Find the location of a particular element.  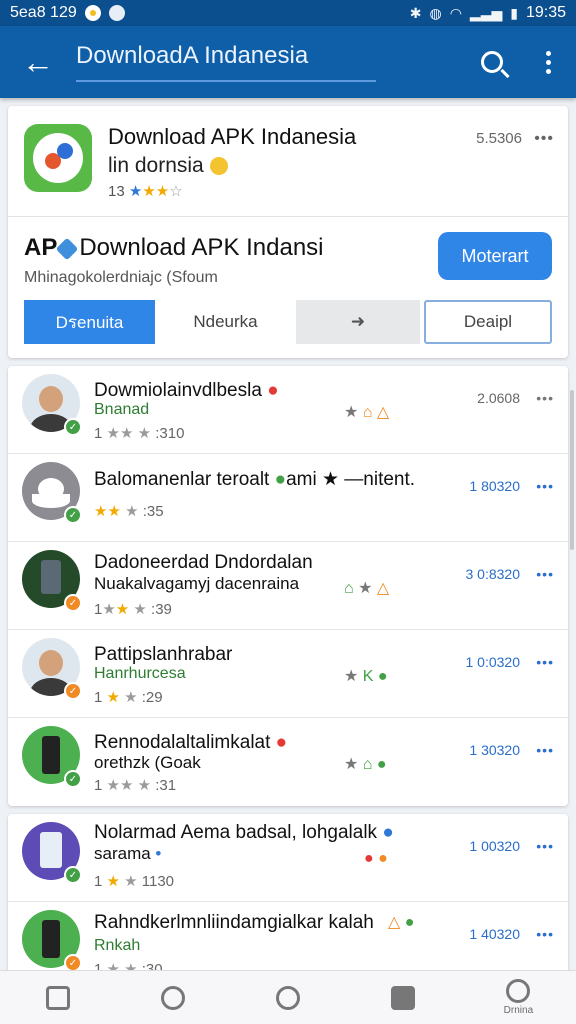

app-tags: ★ ⌂ ● is located at coordinates (365, 764).